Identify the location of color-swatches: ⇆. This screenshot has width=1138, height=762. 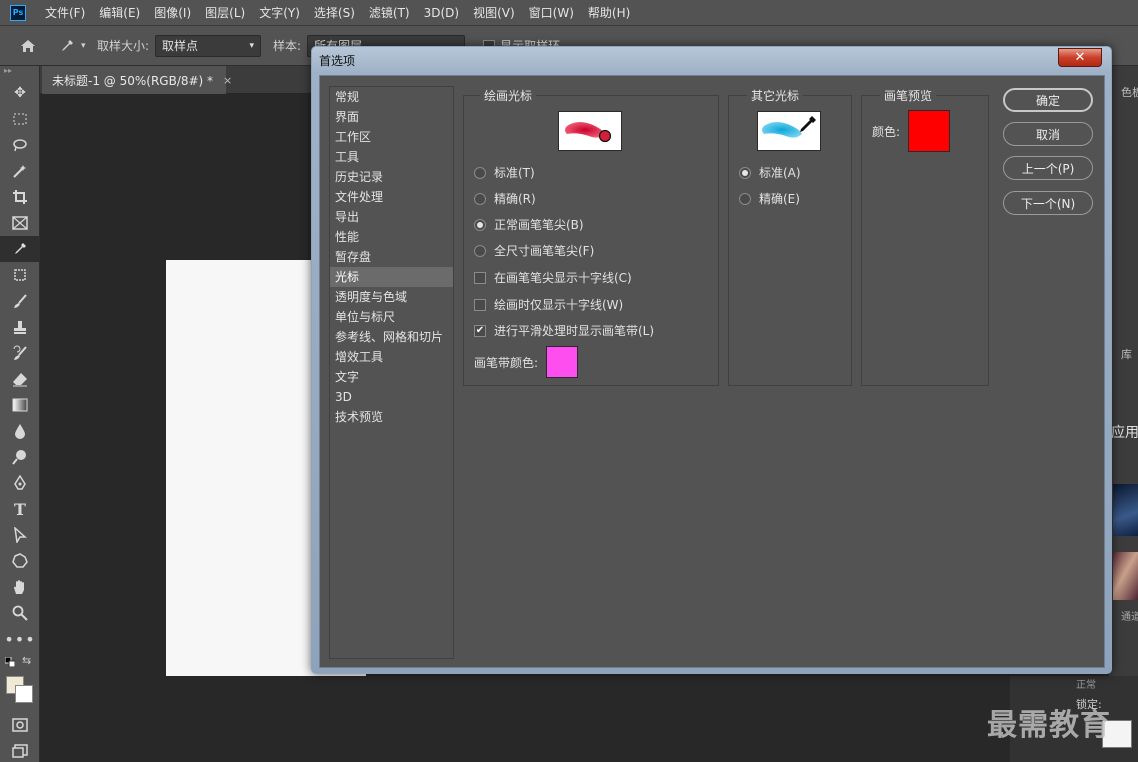
(20, 682).